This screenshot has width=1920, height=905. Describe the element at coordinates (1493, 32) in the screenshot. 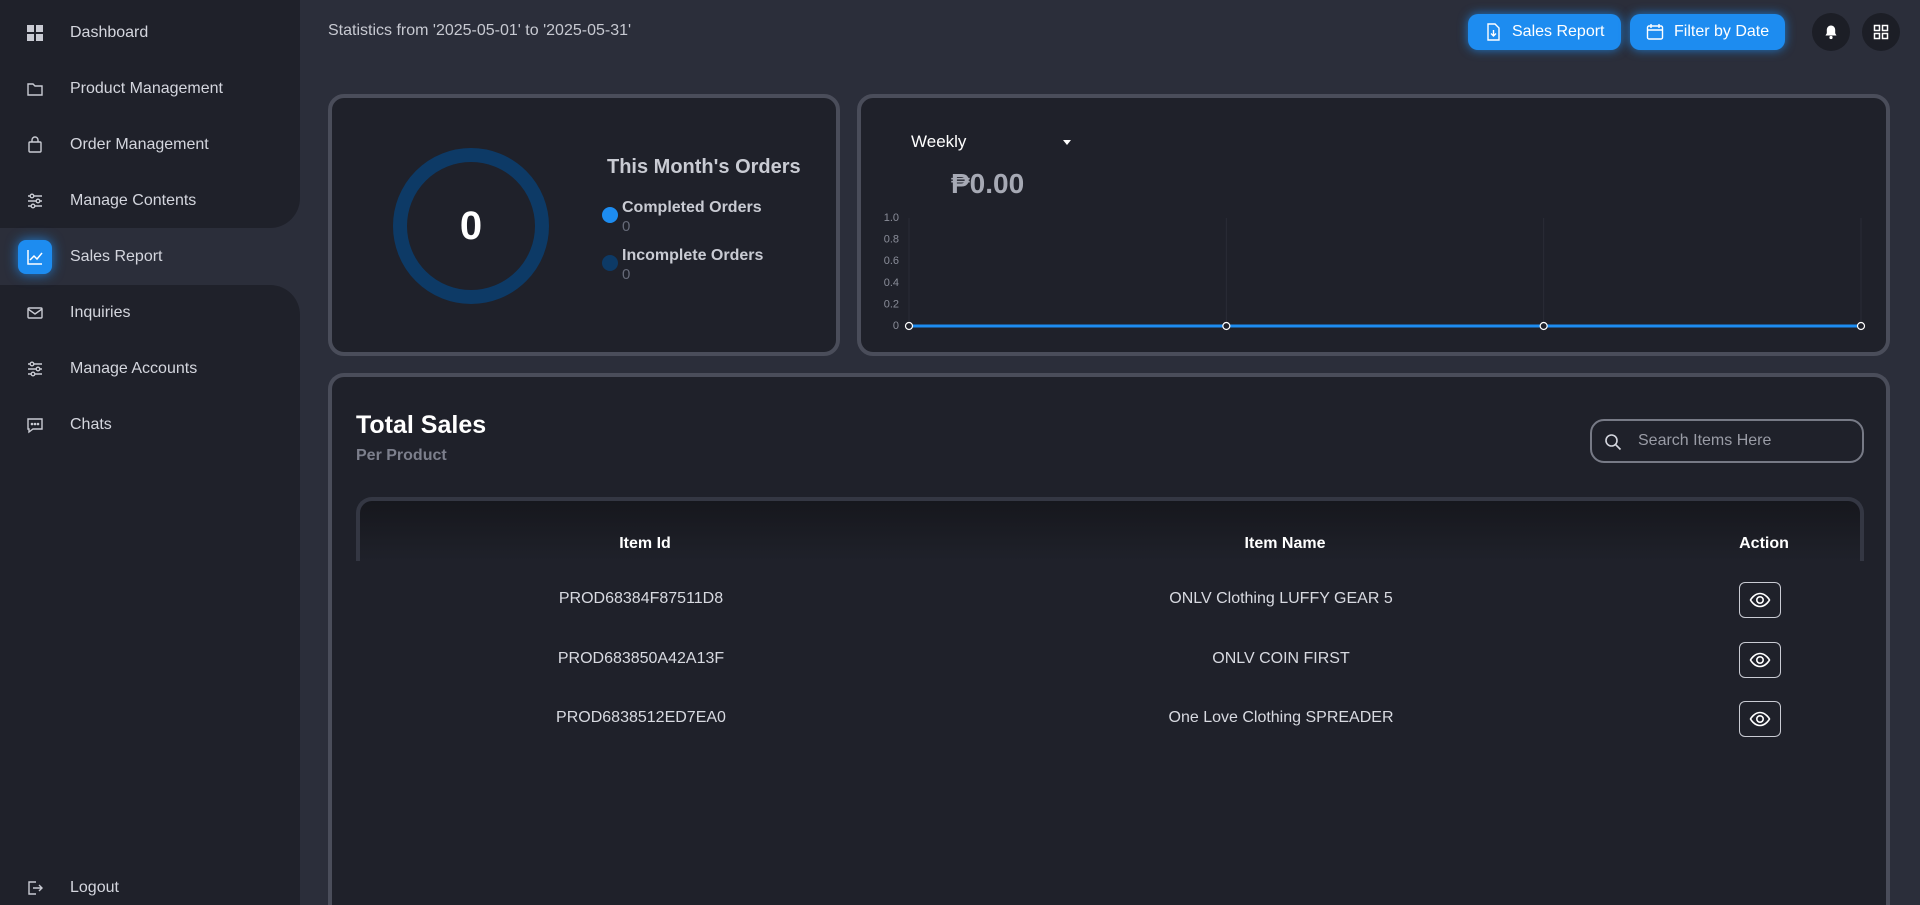

I see `file-download-icon` at that location.